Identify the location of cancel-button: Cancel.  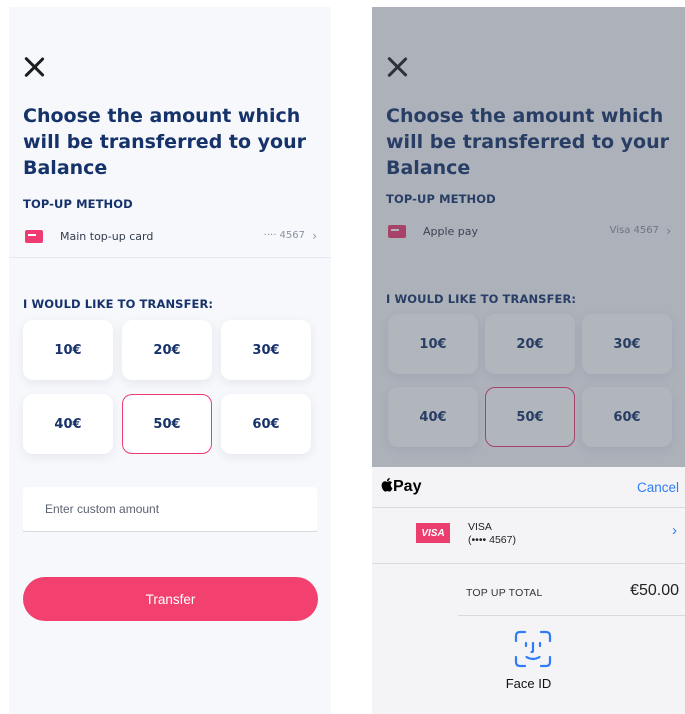
(658, 487).